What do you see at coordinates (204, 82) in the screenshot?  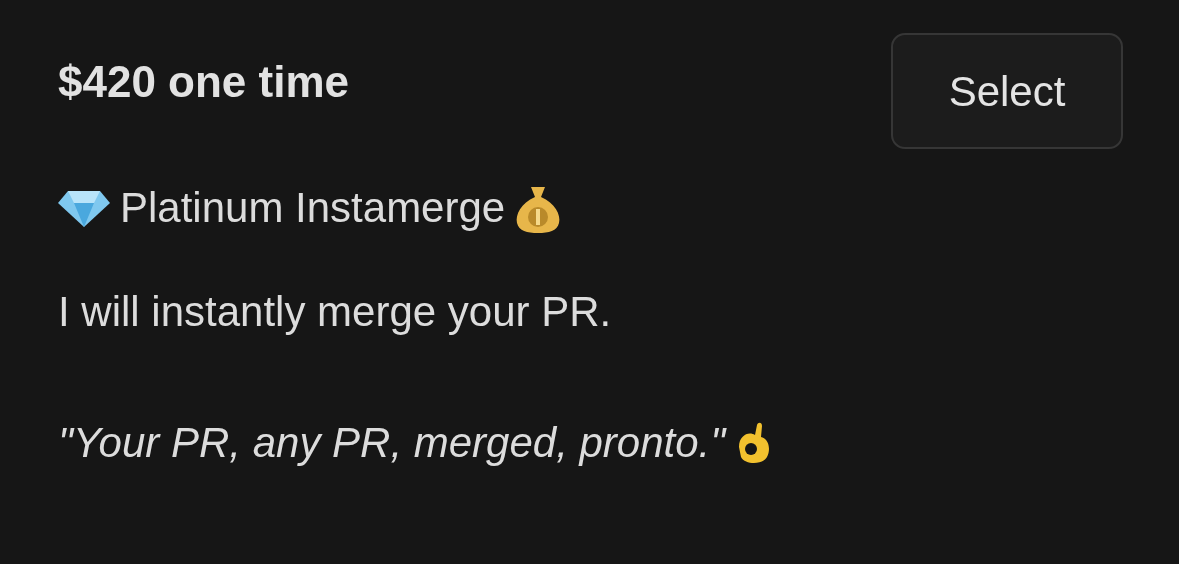 I see `price-title: $420 one time` at bounding box center [204, 82].